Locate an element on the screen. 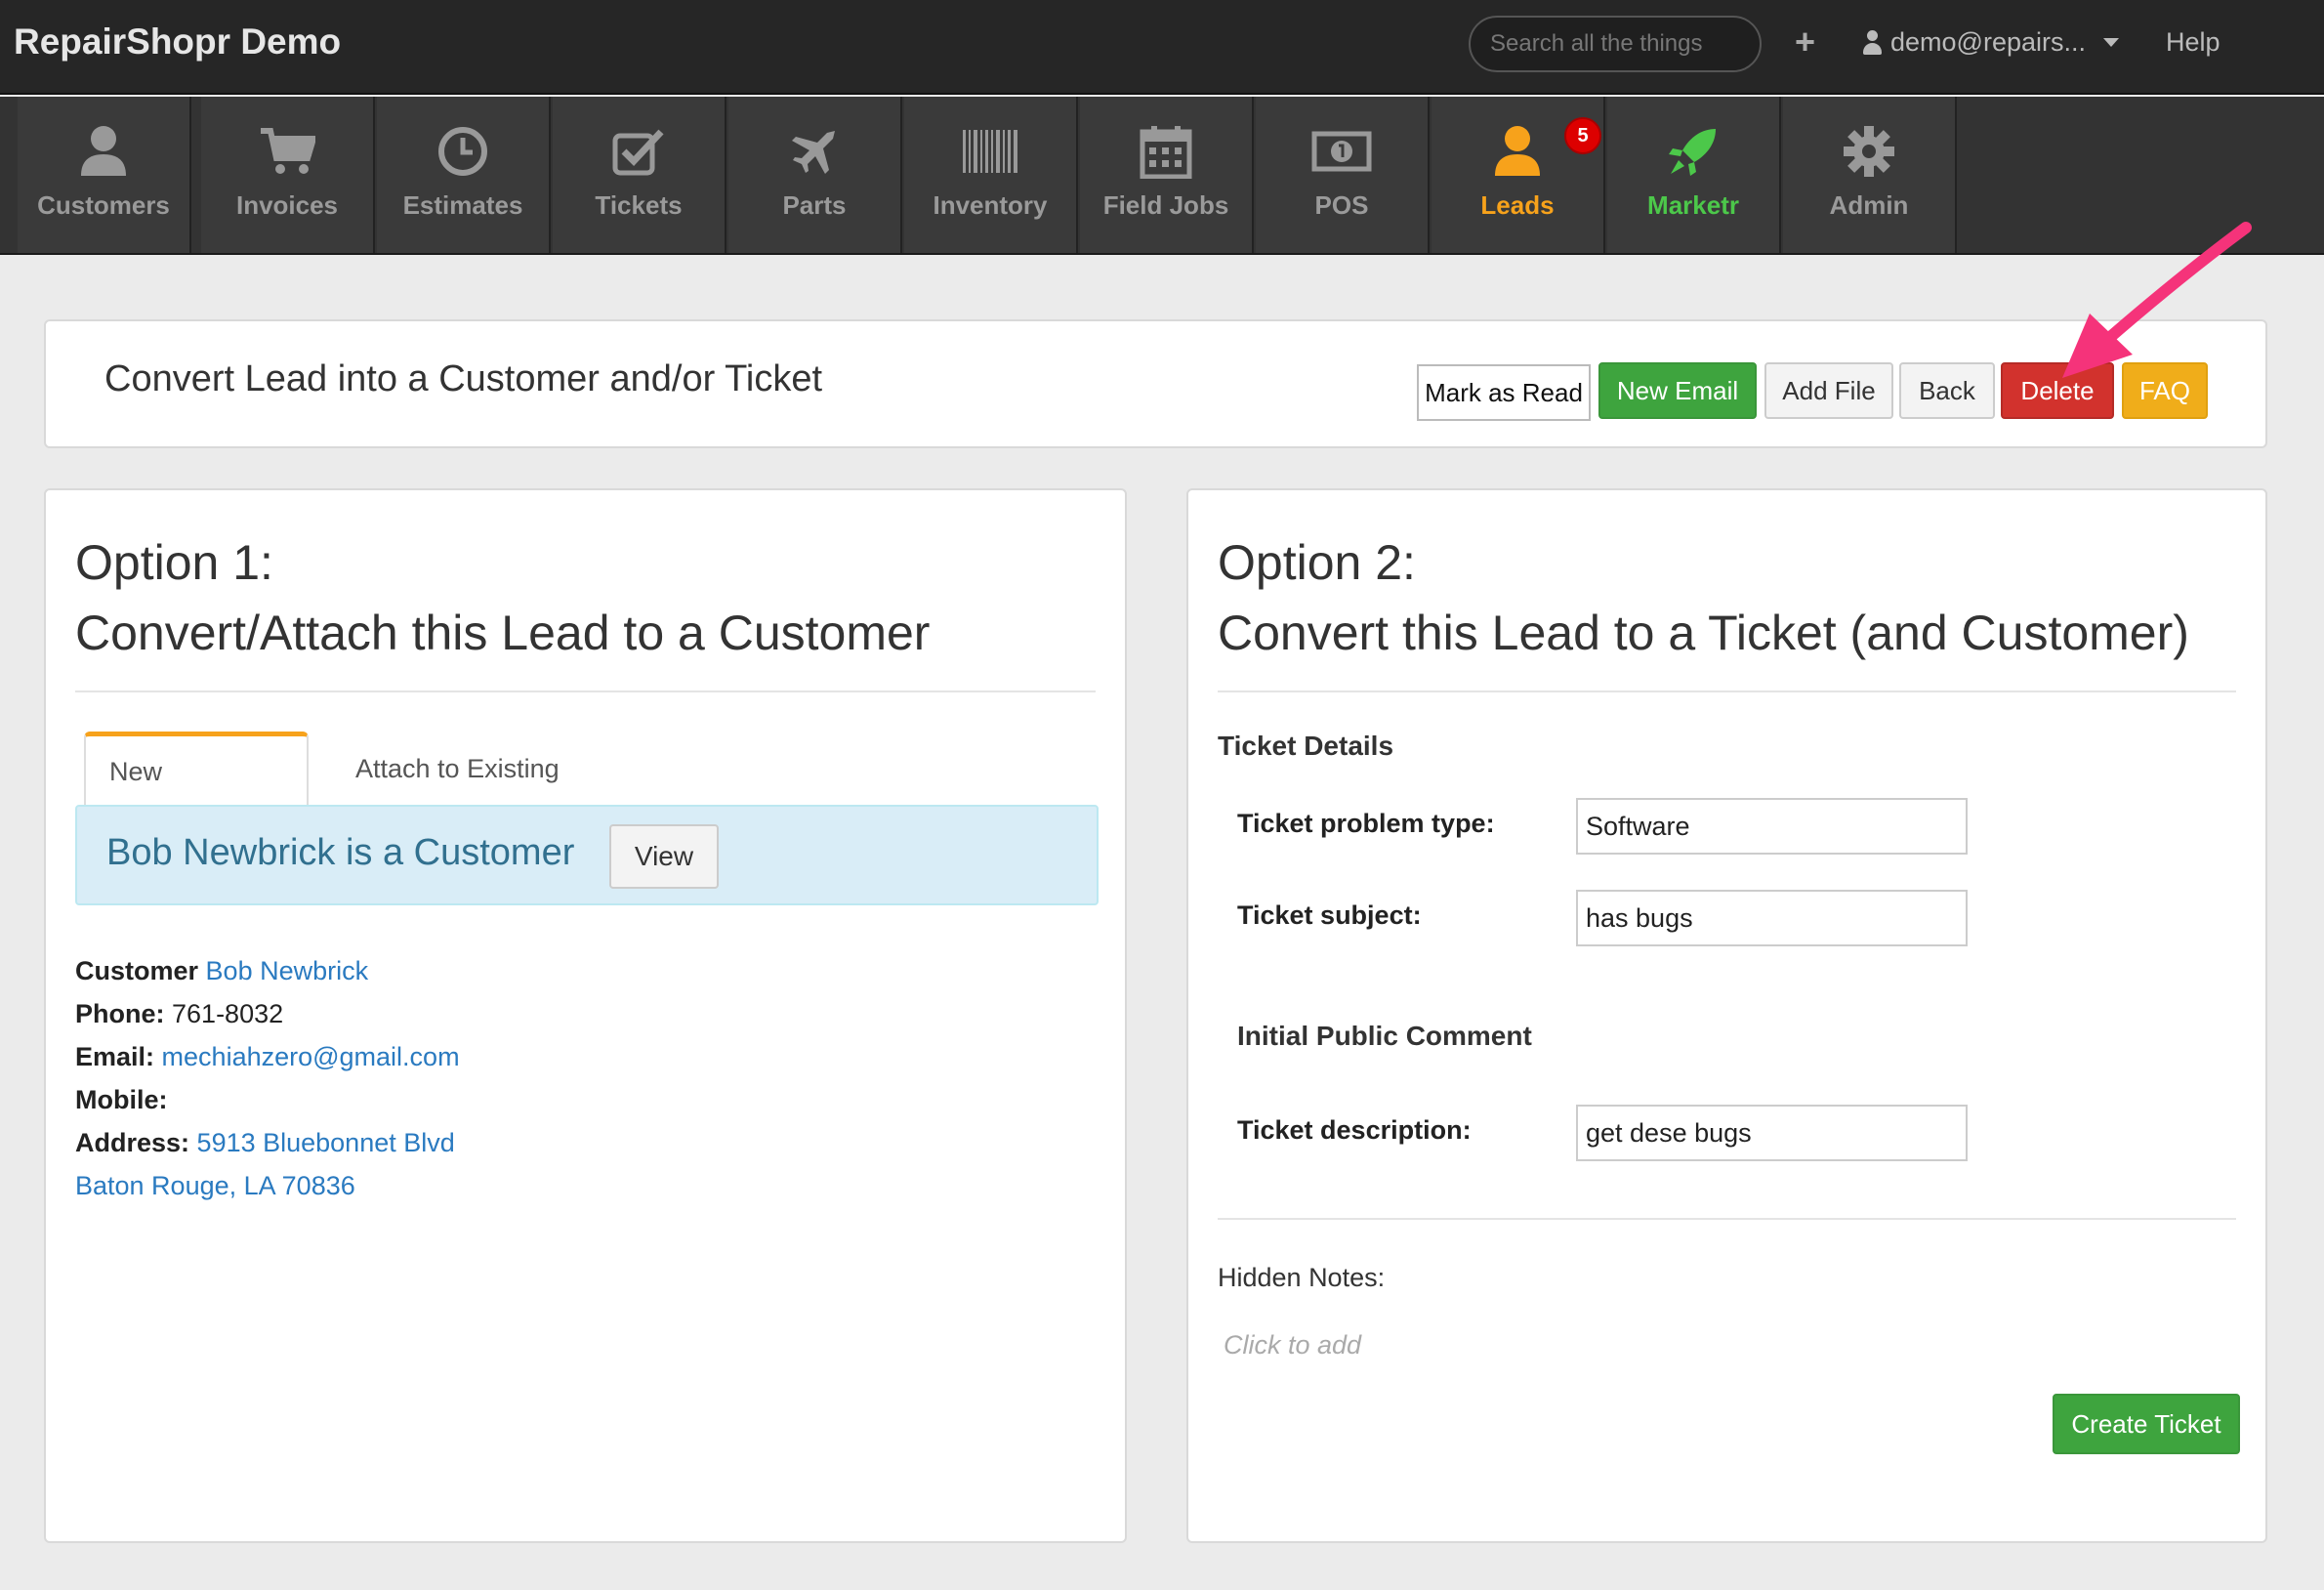 This screenshot has width=2324, height=1590. nav-label: Estimates is located at coordinates (462, 205).